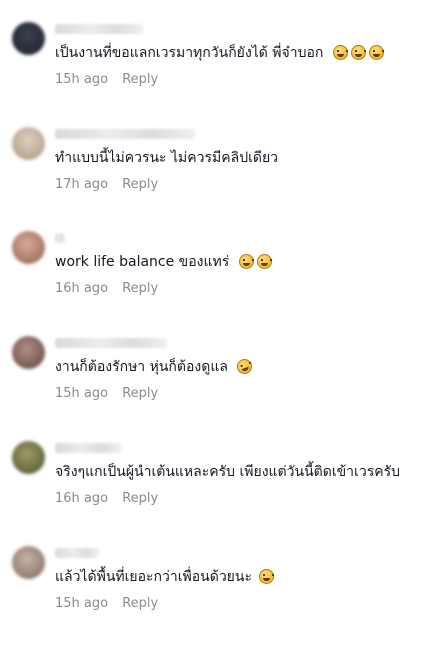 This screenshot has width=441, height=646. I want to click on rolling-laughing-icon, so click(245, 366).